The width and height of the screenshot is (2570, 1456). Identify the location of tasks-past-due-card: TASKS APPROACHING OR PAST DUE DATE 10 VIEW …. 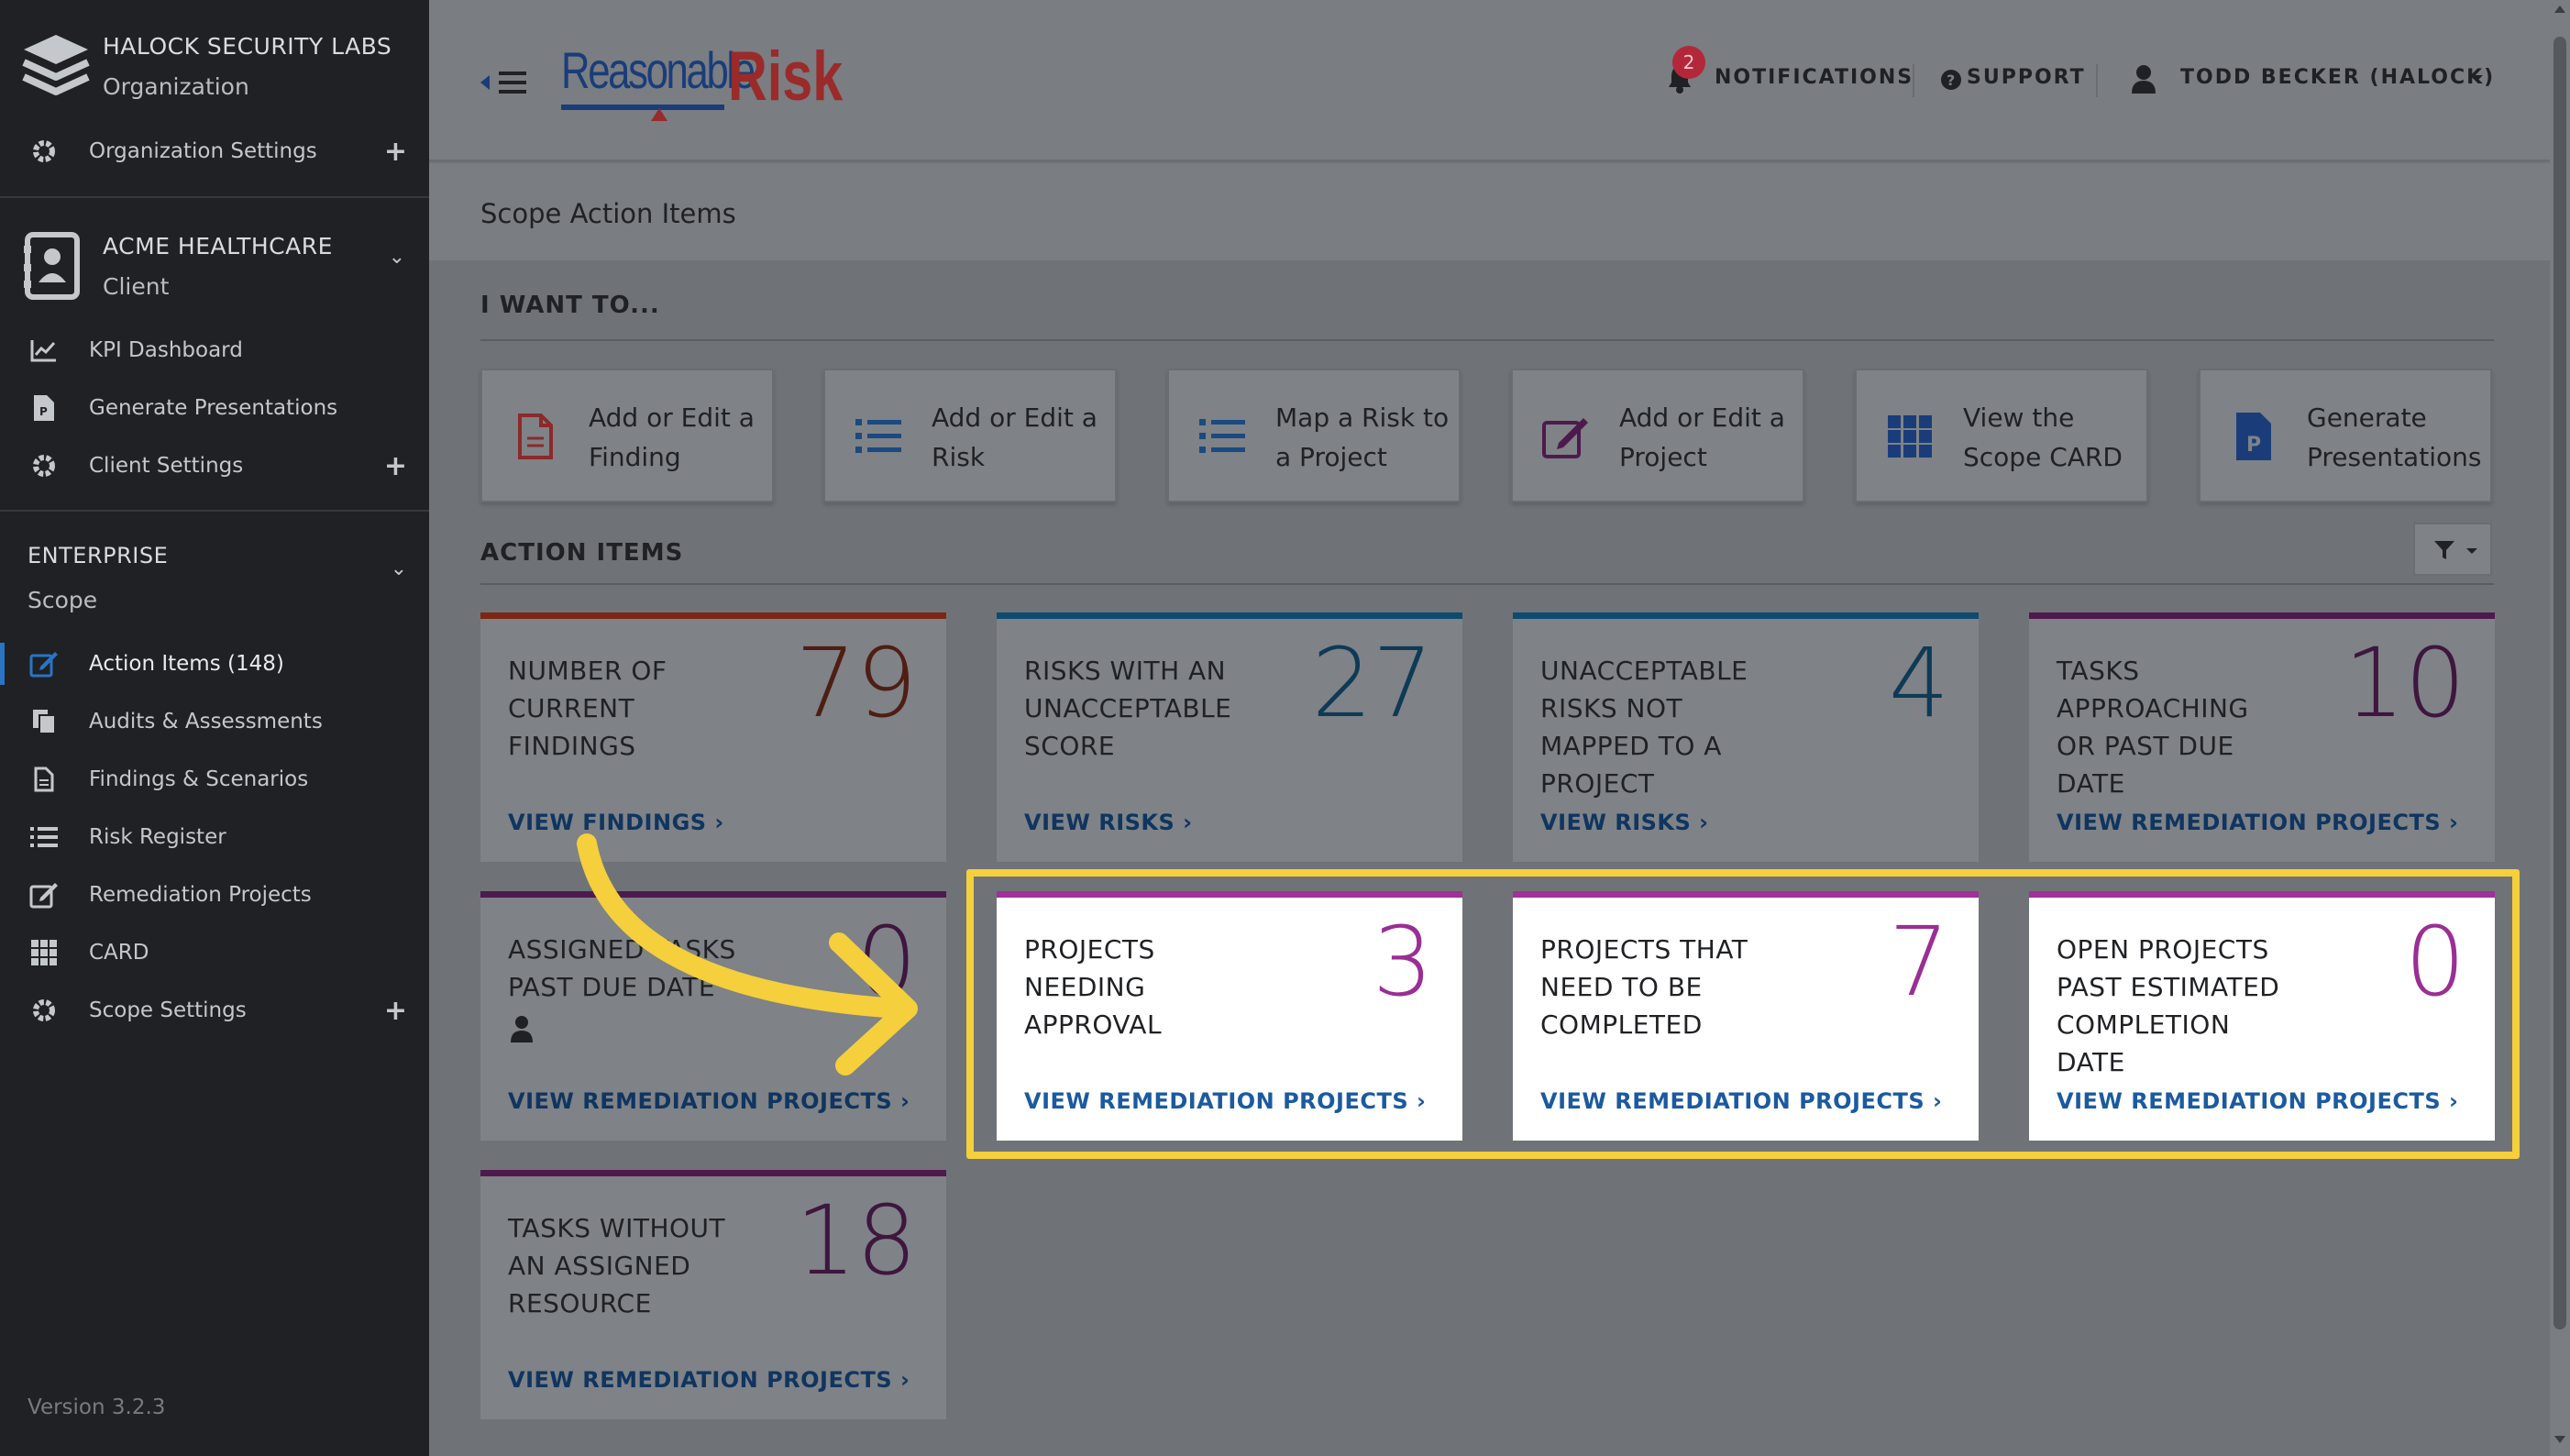
(2262, 737).